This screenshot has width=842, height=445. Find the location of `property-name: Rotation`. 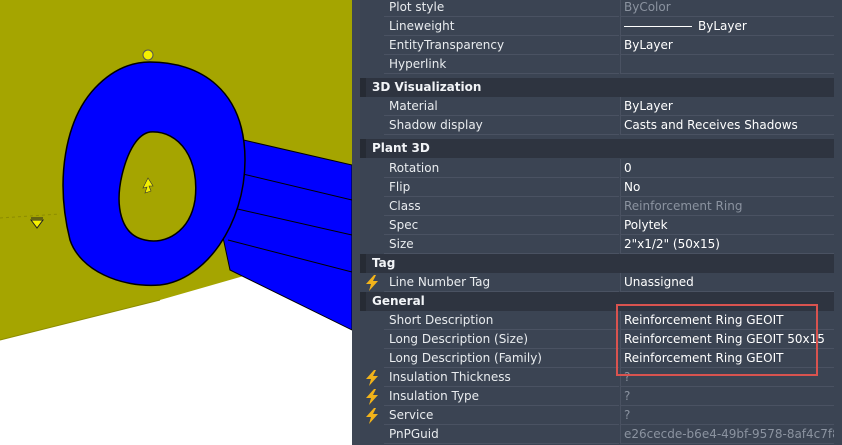

property-name: Rotation is located at coordinates (501, 168).